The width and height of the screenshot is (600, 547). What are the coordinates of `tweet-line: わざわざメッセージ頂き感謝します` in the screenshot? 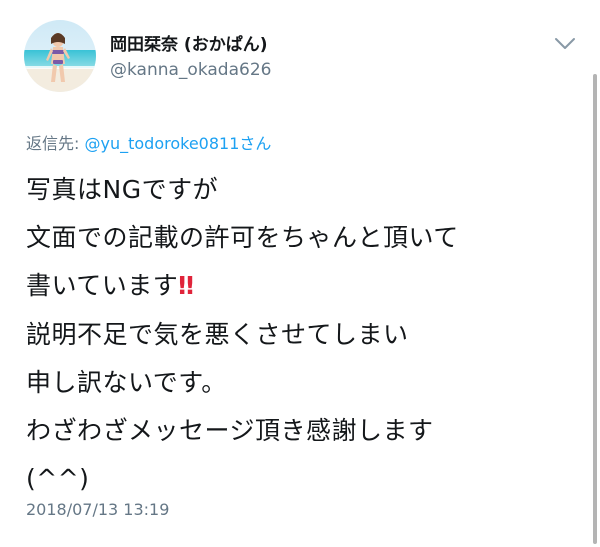 It's located at (230, 431).